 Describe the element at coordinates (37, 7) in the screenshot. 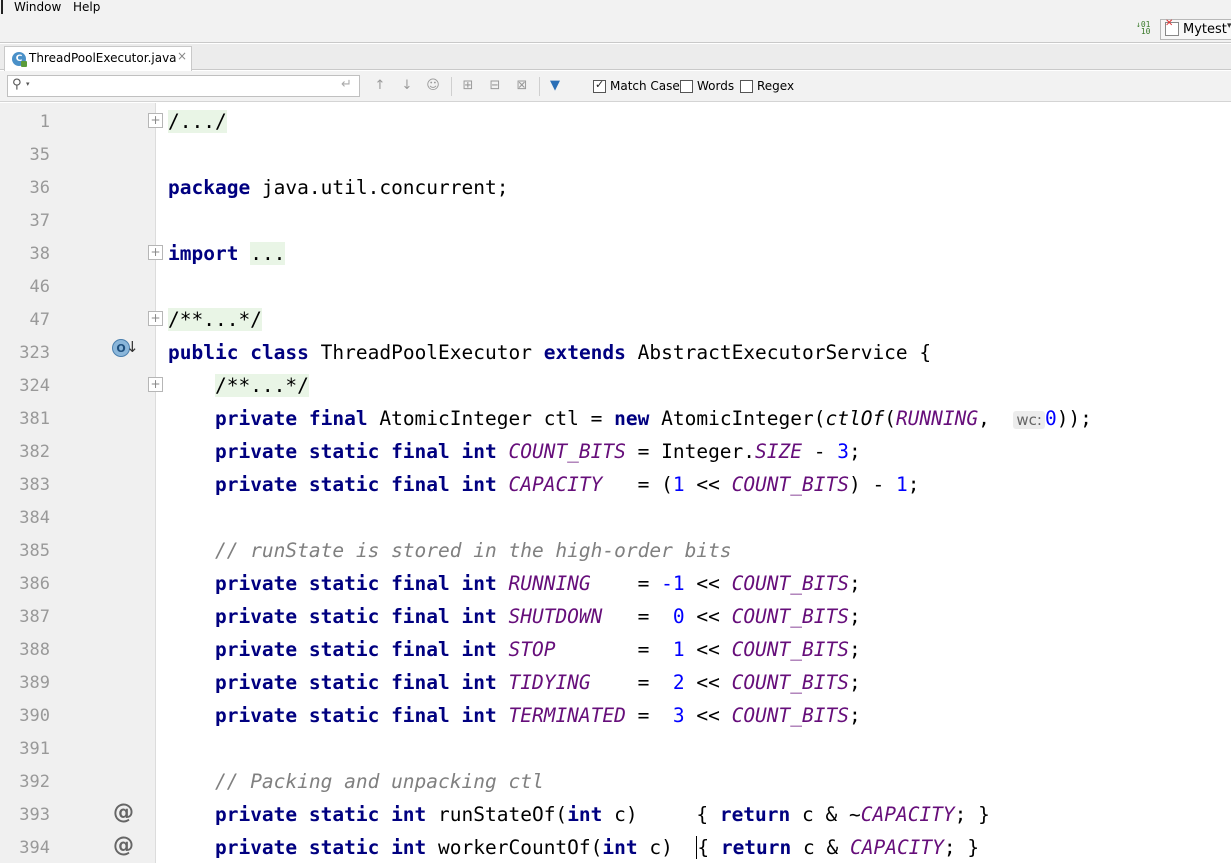

I see `menu-item-window: Window` at that location.